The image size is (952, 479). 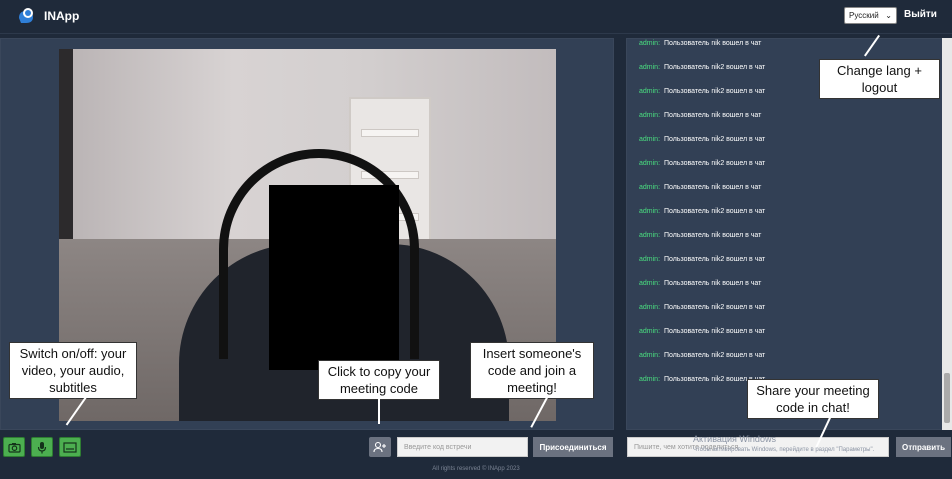 What do you see at coordinates (923, 447) in the screenshot?
I see `send-button: Отправить` at bounding box center [923, 447].